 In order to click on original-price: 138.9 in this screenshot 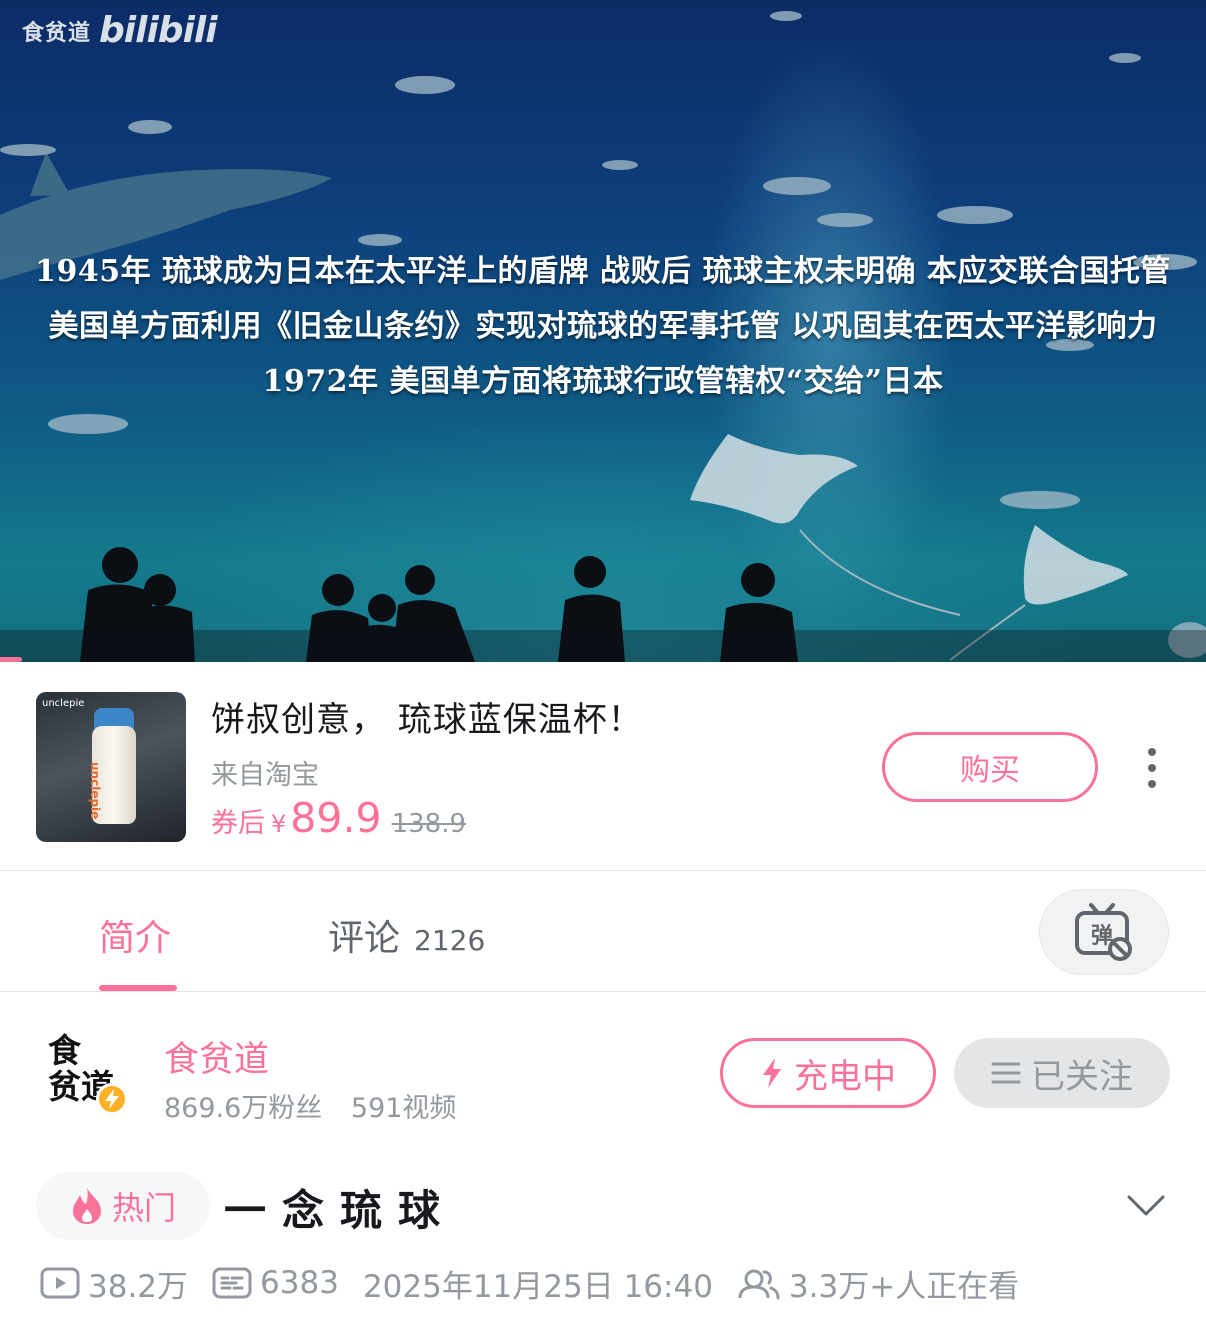, I will do `click(429, 824)`.